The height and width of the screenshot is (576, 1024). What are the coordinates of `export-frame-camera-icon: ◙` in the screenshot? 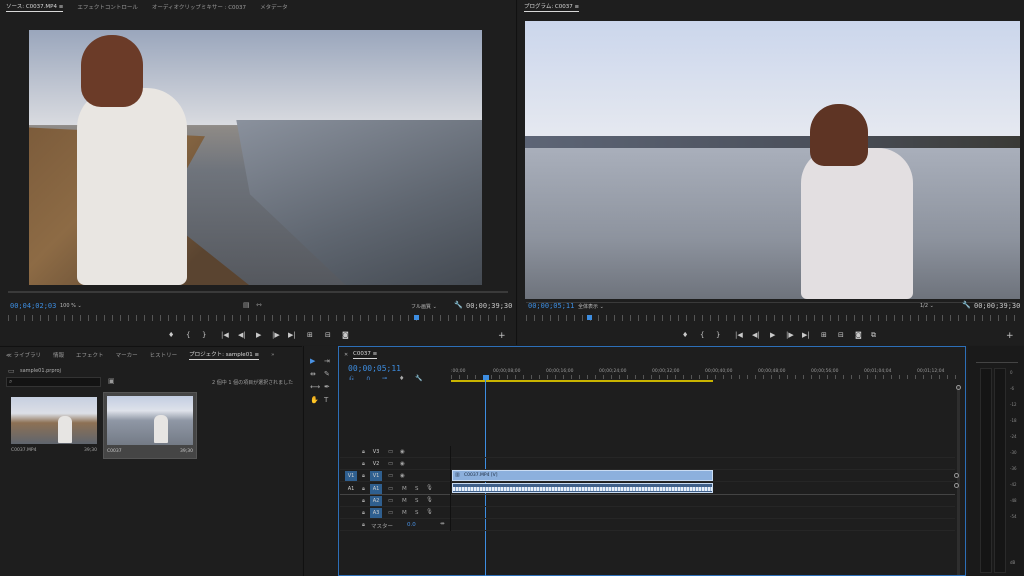 It's located at (345, 335).